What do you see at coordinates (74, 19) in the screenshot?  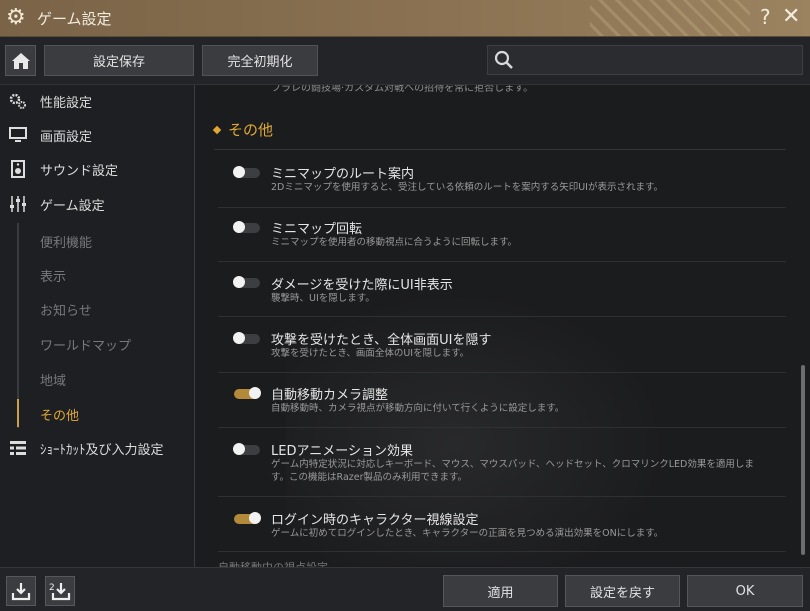 I see `window-title: ゲーム設定` at bounding box center [74, 19].